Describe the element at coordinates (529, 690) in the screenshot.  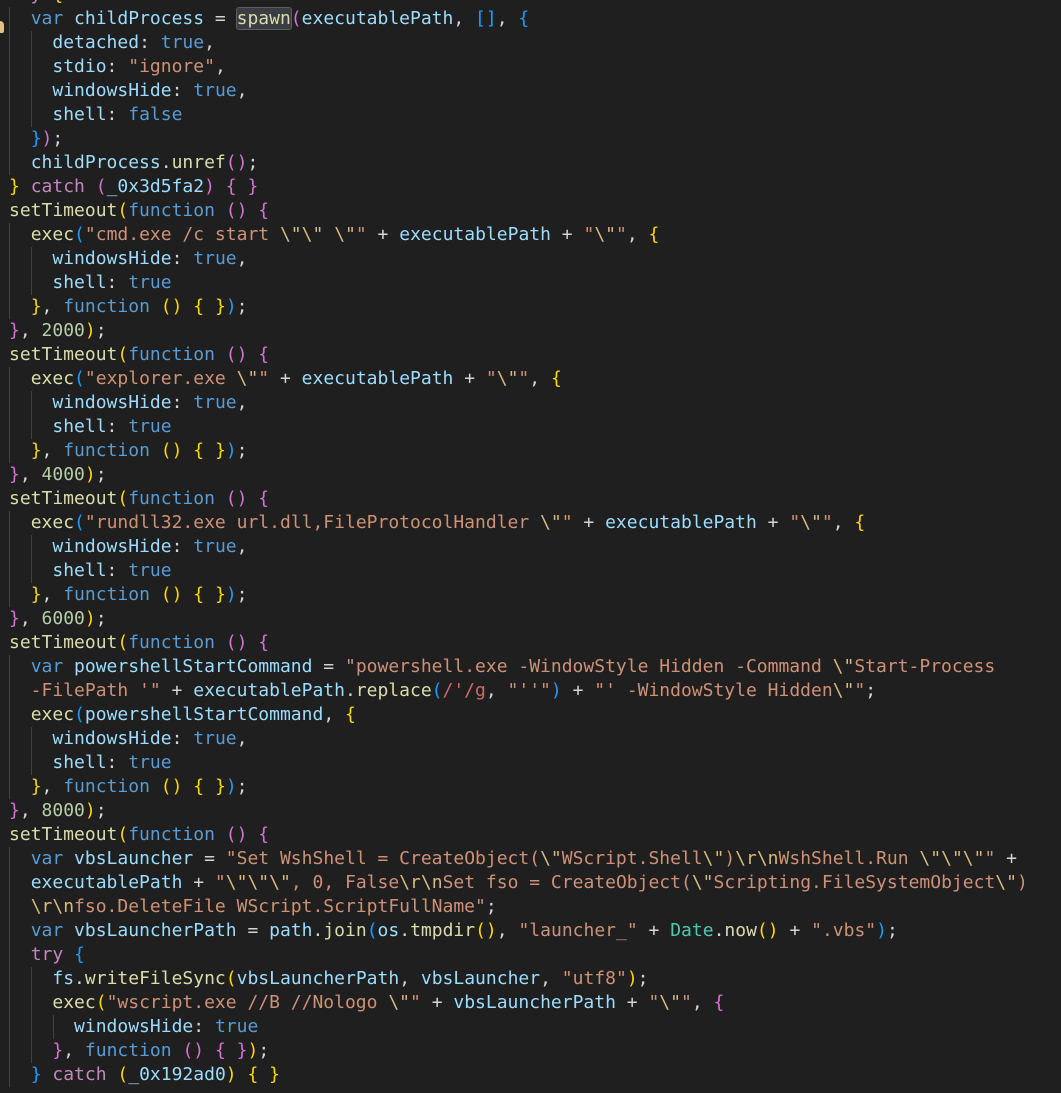
I see `code-token: "''"` at that location.